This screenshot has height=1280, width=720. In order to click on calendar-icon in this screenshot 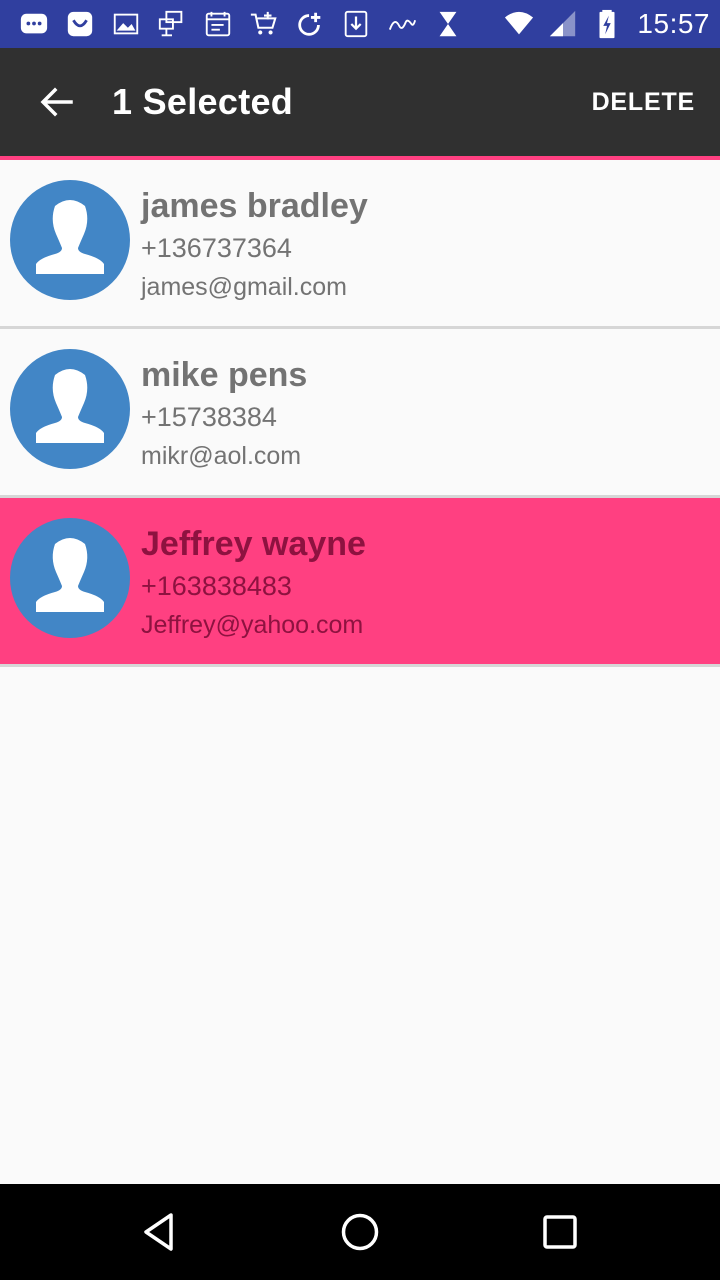, I will do `click(218, 24)`.